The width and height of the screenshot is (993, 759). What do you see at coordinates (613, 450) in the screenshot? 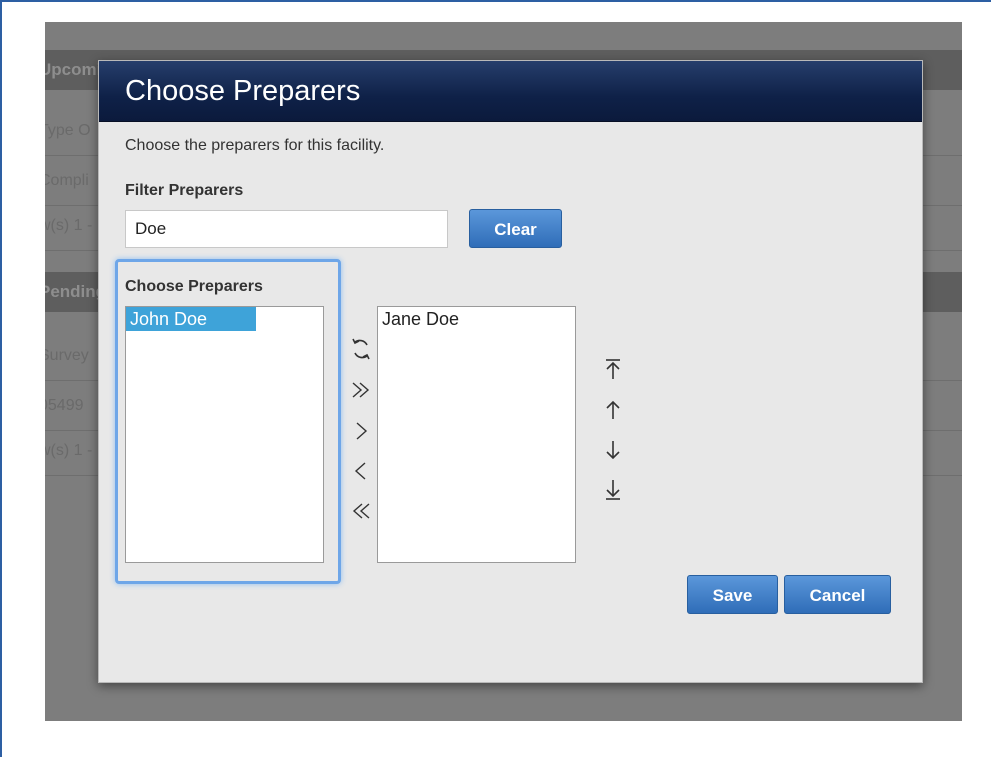
I see `move-down-icon` at bounding box center [613, 450].